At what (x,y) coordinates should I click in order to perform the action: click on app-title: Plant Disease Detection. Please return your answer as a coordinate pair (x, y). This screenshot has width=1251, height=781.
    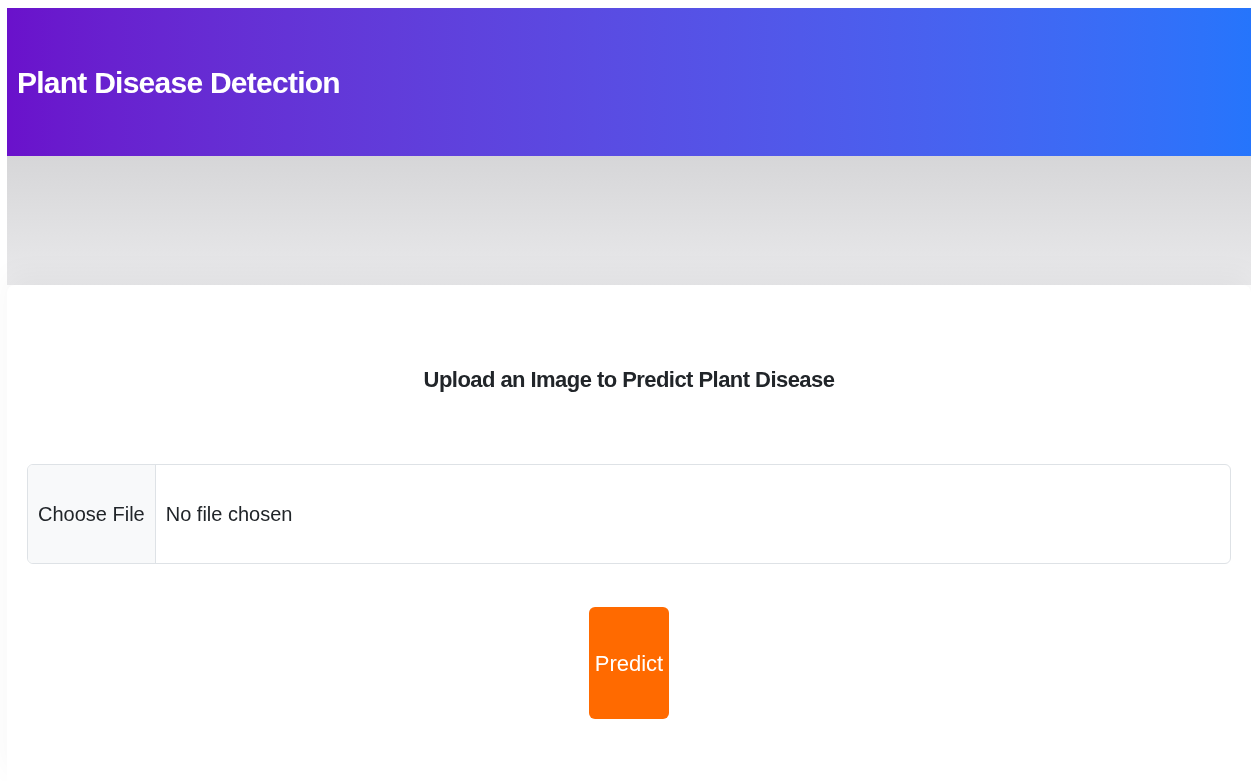
    Looking at the image, I should click on (178, 82).